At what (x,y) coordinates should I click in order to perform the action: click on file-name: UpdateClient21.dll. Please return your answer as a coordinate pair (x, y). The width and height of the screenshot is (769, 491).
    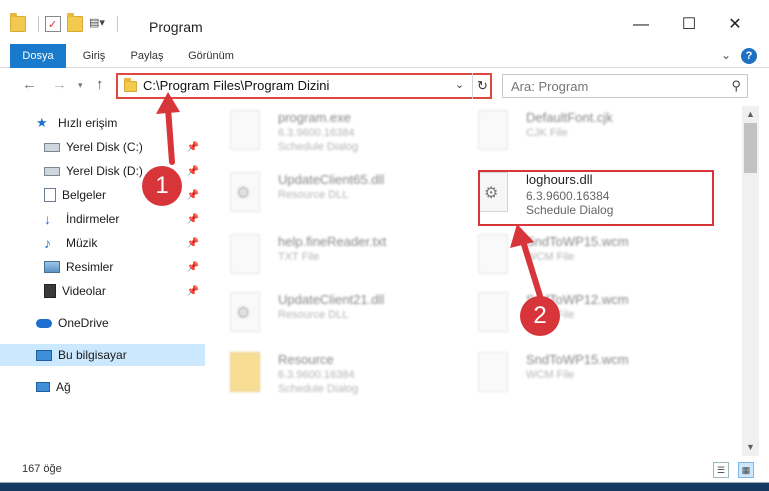
    Looking at the image, I should click on (331, 299).